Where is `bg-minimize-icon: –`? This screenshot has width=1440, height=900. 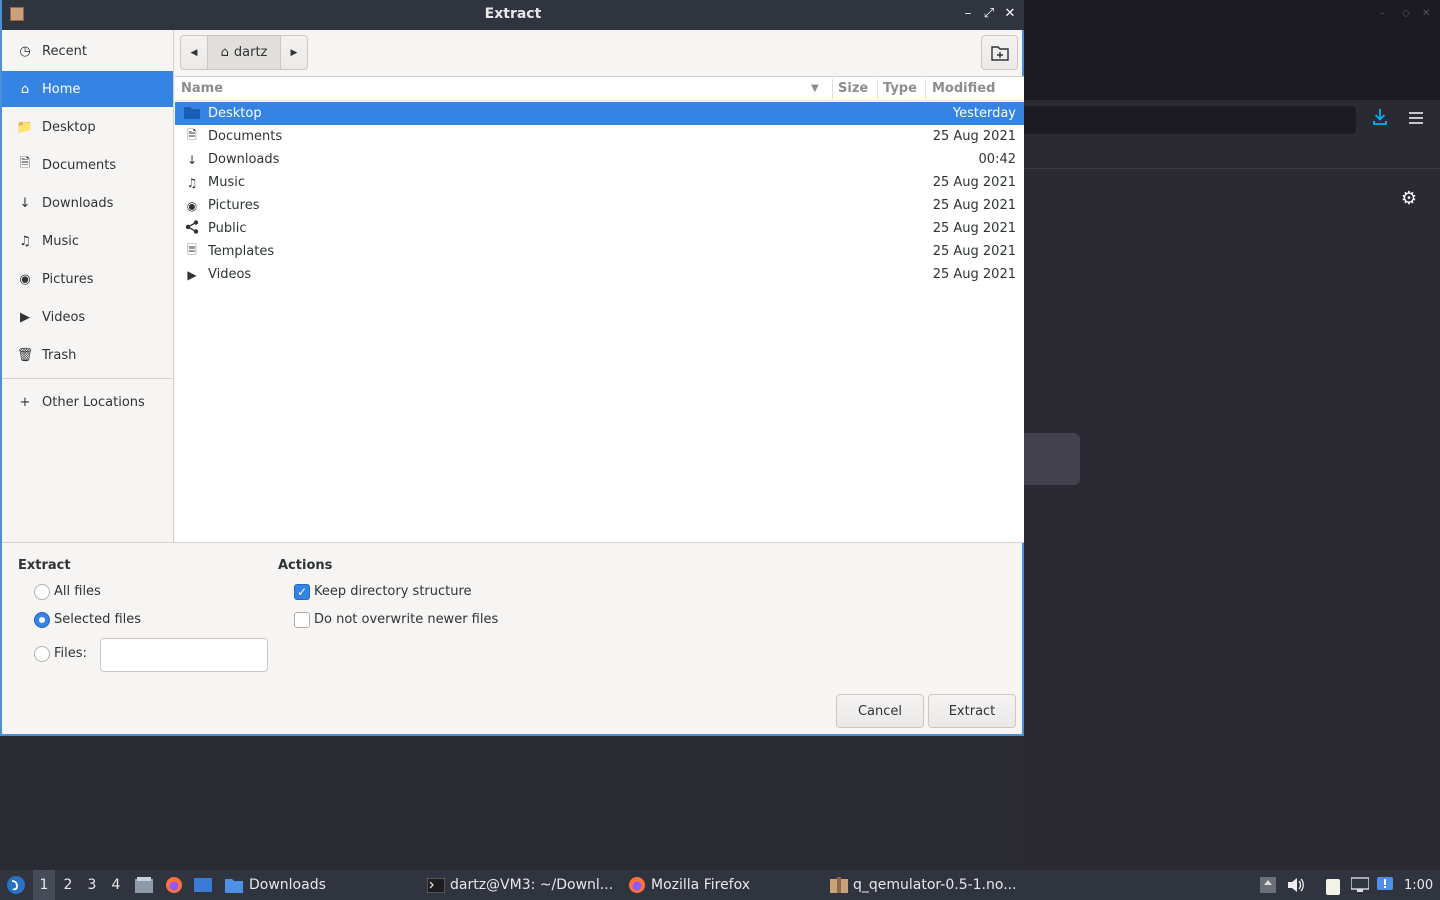
bg-minimize-icon: – is located at coordinates (1382, 13).